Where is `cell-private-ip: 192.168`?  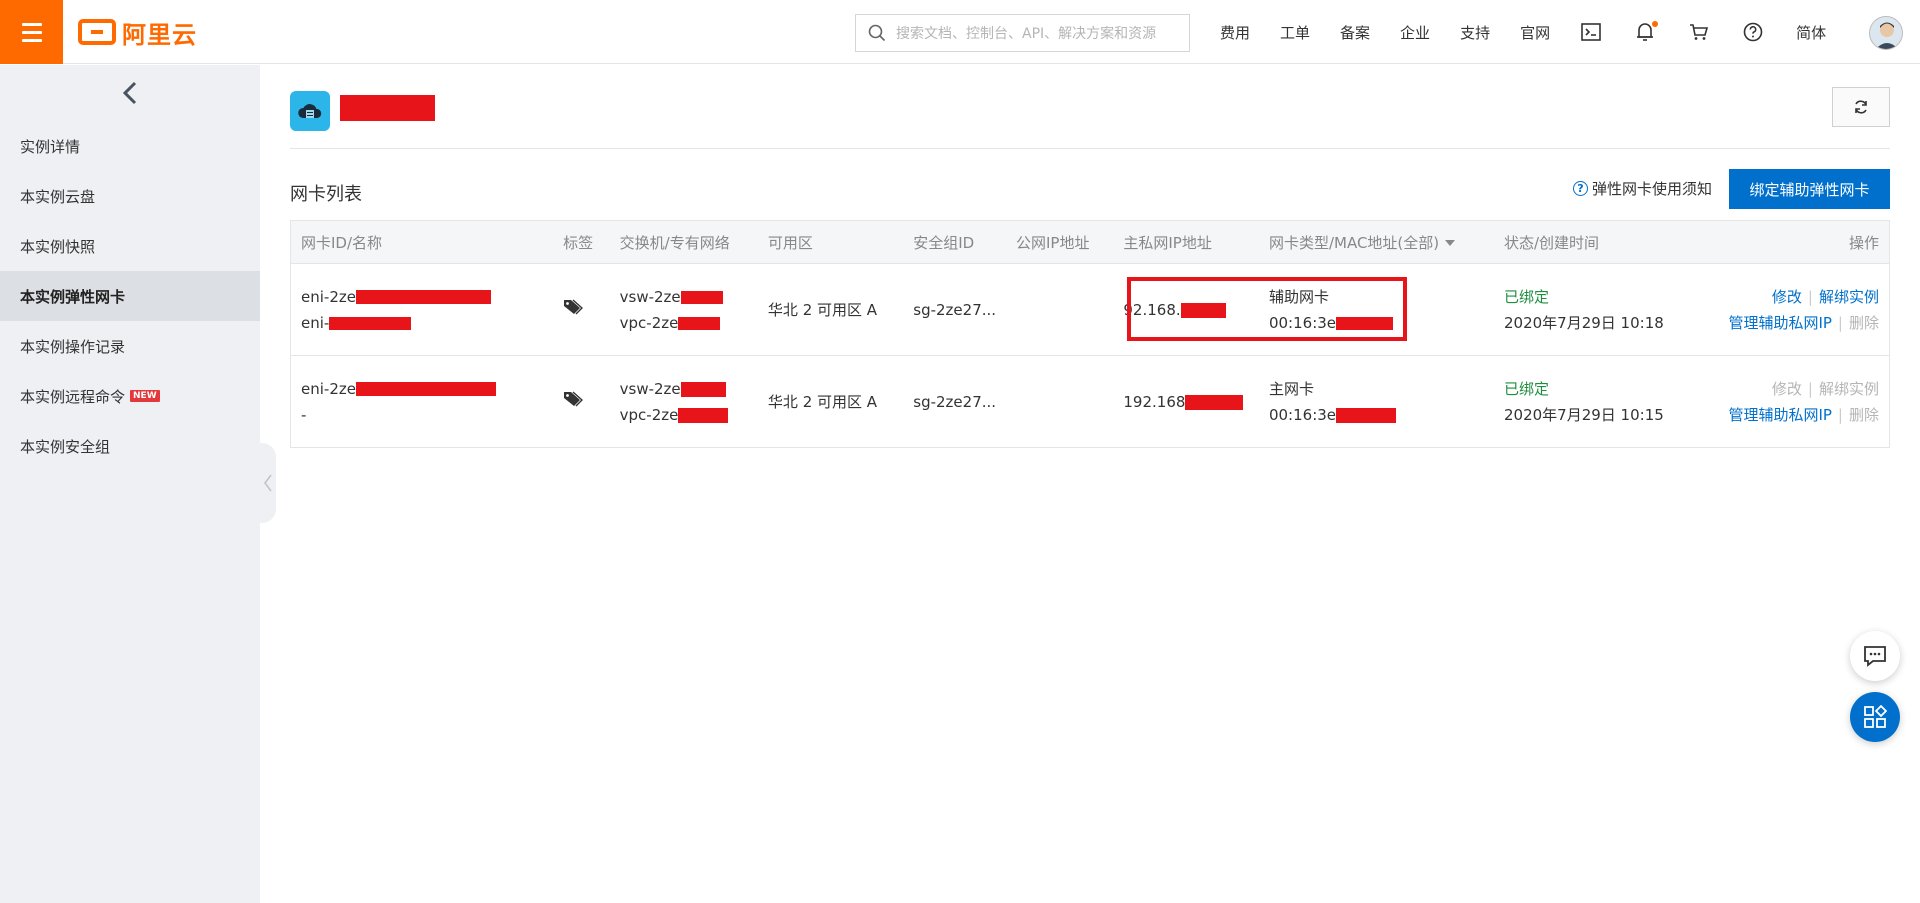 cell-private-ip: 192.168 is located at coordinates (1186, 401).